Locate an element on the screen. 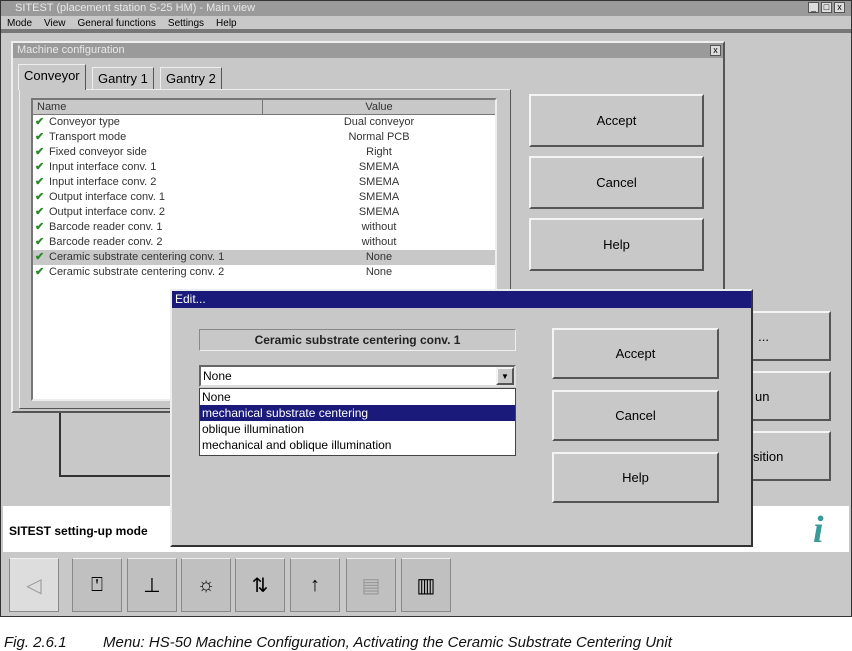 Image resolution: width=852 pixels, height=651 pixels. row-name-text: Ceramic substrate centering conv. 1 is located at coordinates (137, 257).